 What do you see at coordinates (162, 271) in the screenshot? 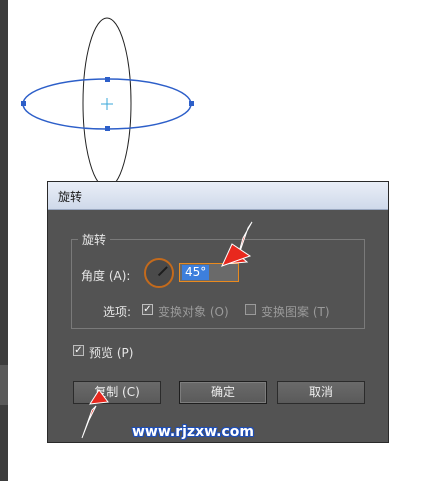
I see `dial-needle-icon` at bounding box center [162, 271].